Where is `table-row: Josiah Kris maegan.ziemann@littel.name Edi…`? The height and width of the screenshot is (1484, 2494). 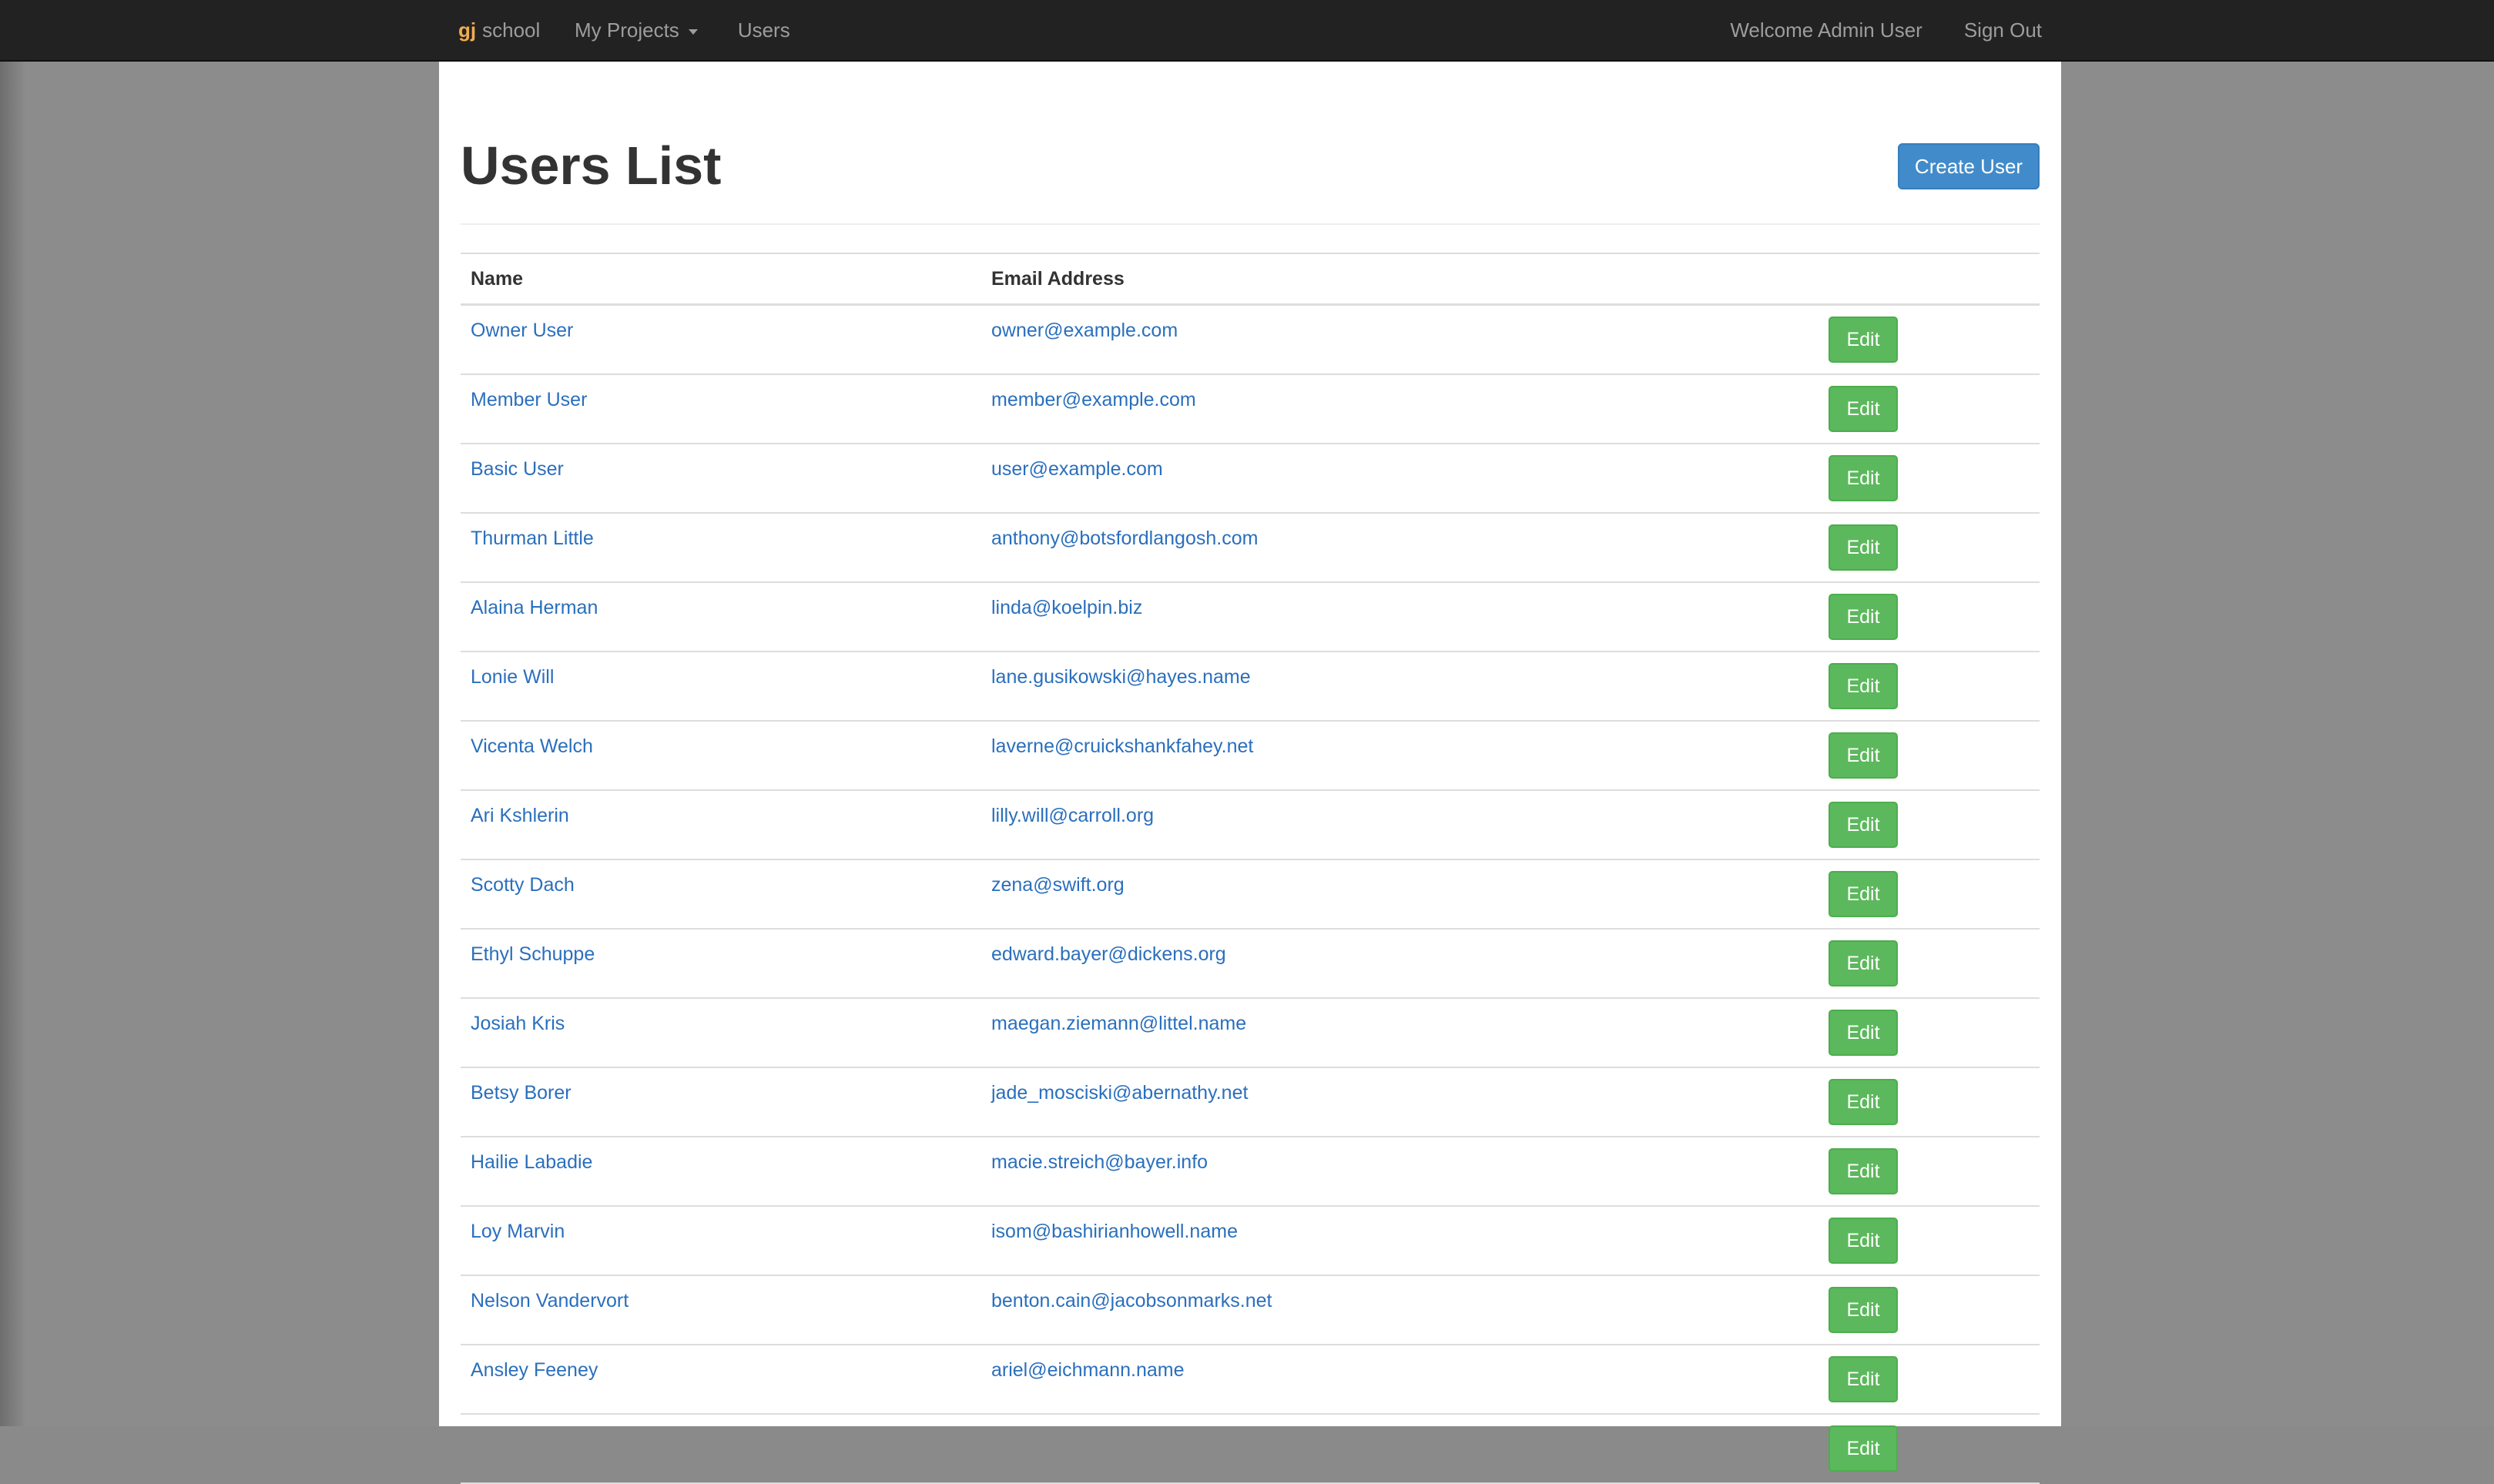
table-row: Josiah Kris maegan.ziemann@littel.name Edi… is located at coordinates (1250, 1033).